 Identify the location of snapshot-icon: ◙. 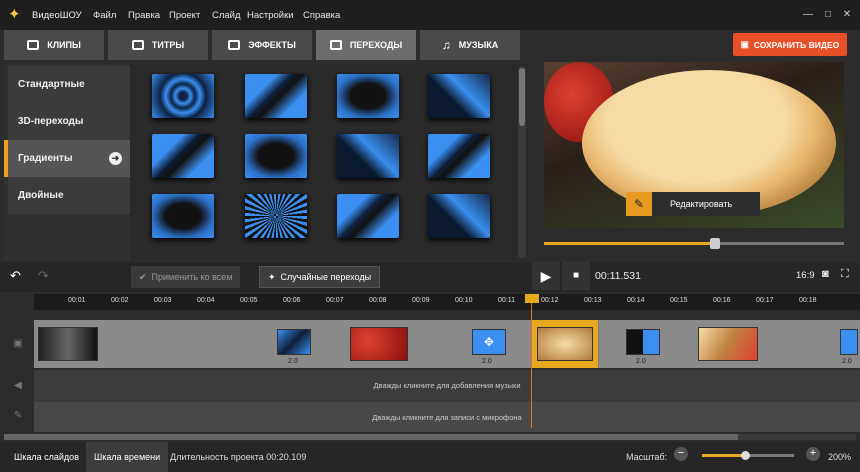
(825, 274).